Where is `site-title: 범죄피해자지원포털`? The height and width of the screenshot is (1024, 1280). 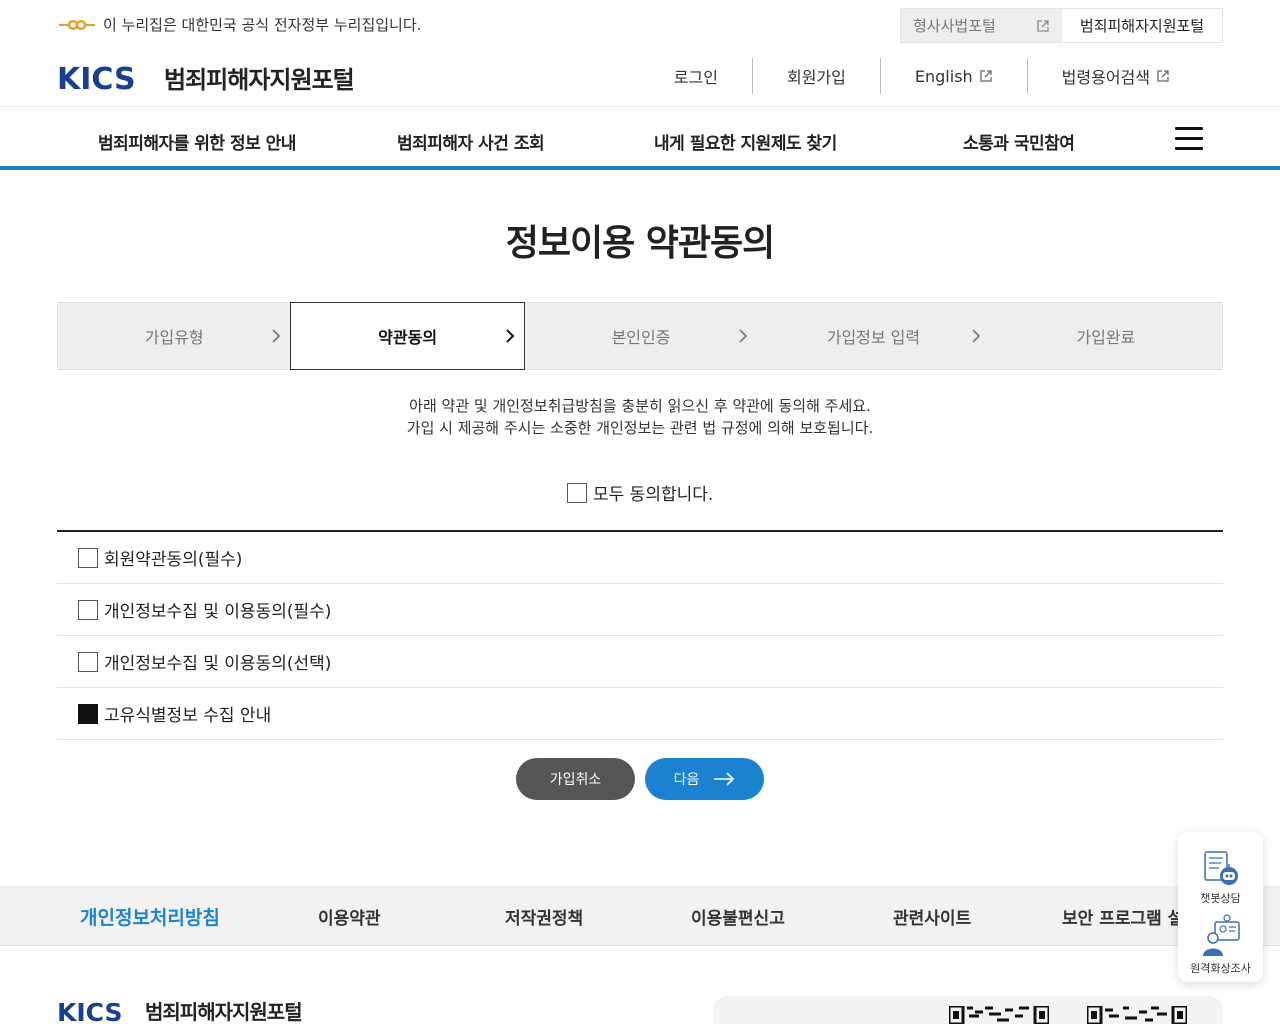
site-title: 범죄피해자지원포털 is located at coordinates (259, 80).